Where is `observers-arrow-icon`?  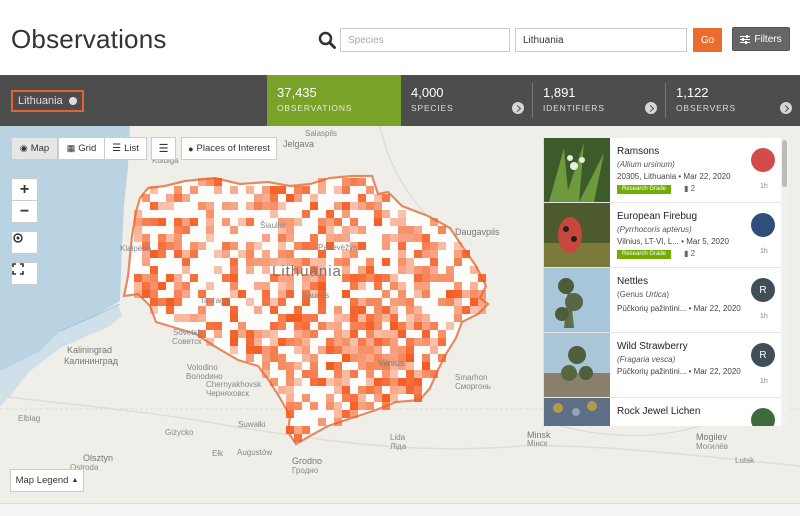
observers-arrow-icon is located at coordinates (786, 108).